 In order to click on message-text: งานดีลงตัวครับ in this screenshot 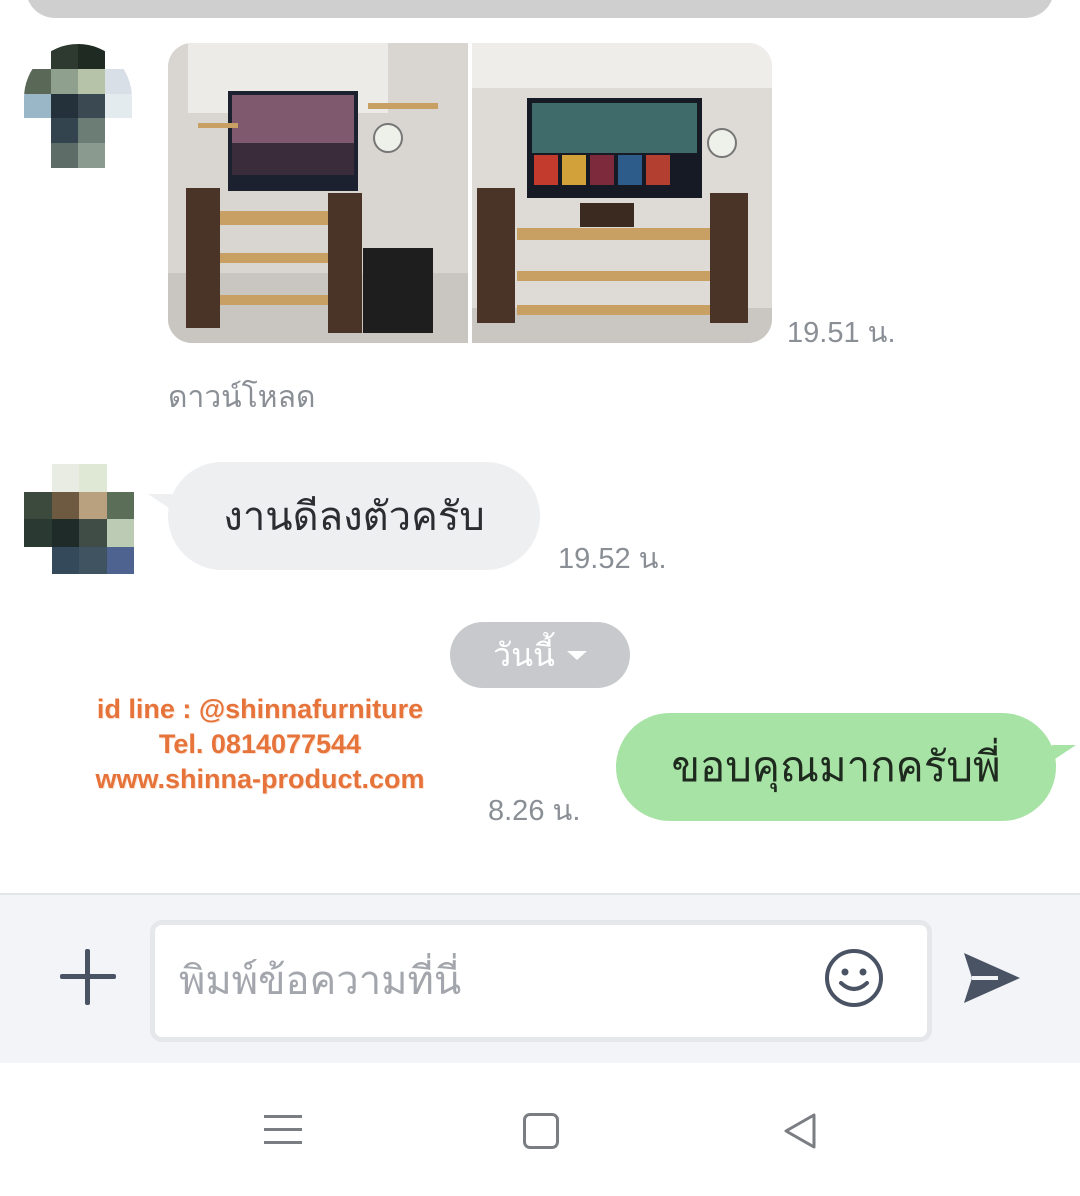, I will do `click(354, 517)`.